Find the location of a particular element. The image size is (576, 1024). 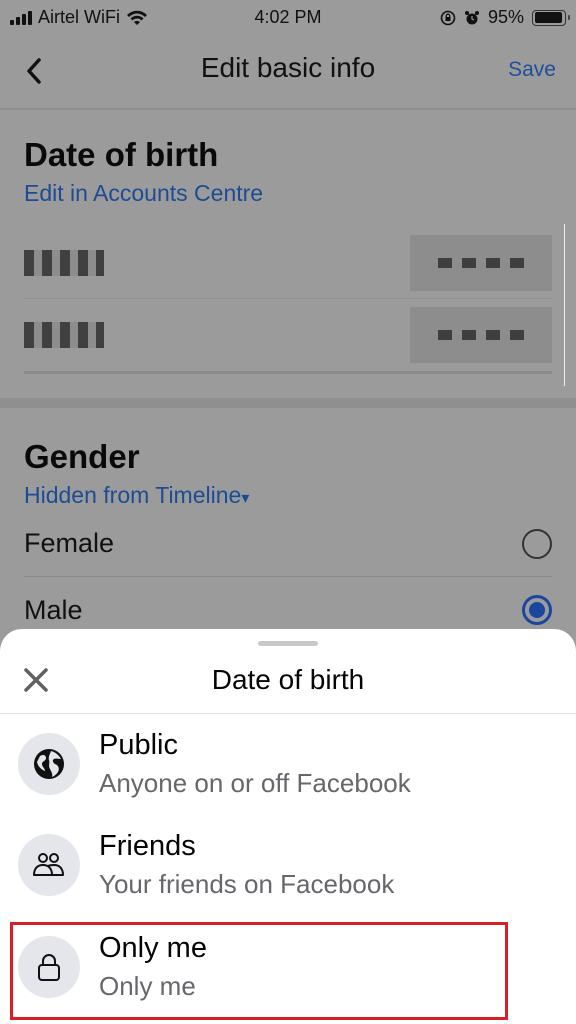

option-label: Public is located at coordinates (138, 745).